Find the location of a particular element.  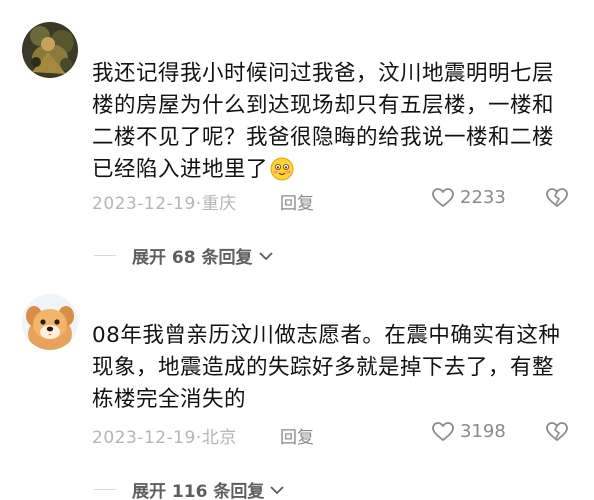

comment-date-location: 2023-12-19·北京 is located at coordinates (164, 438).